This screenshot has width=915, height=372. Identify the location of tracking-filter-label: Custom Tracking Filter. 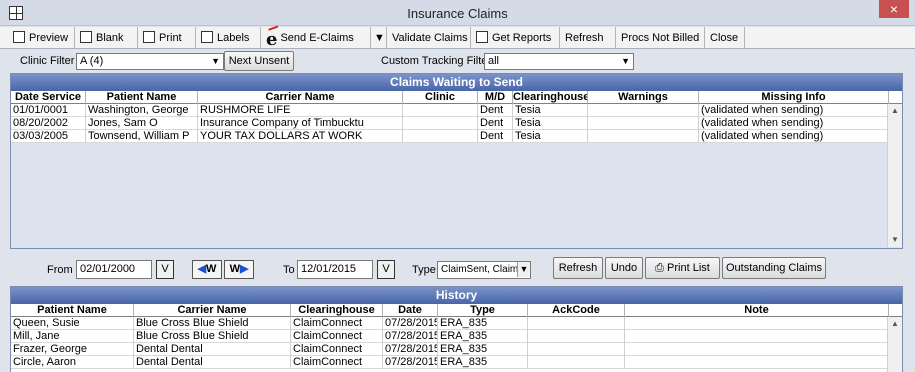
(436, 61).